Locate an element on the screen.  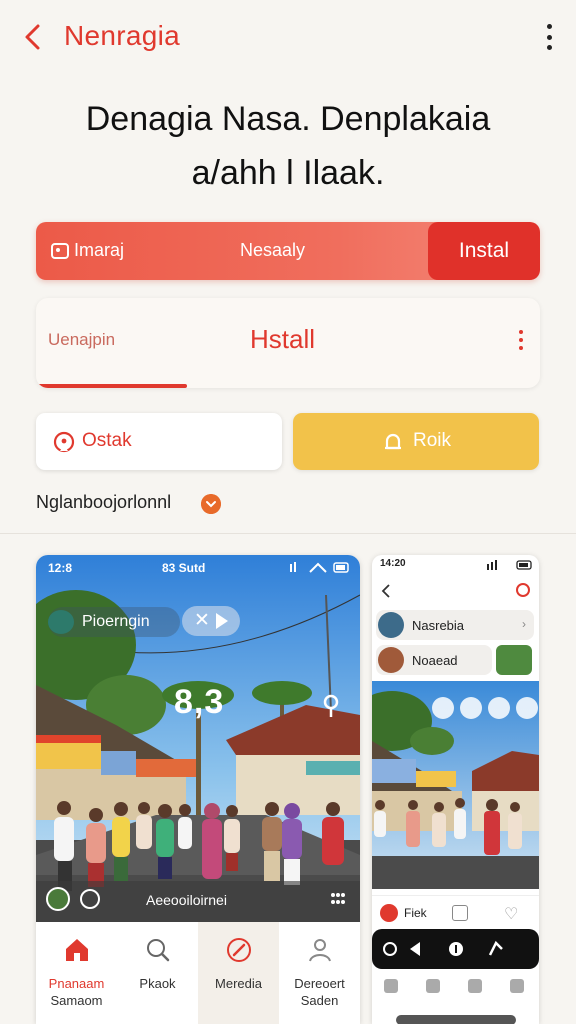
status-text: 83 Sutd is located at coordinates (184, 568).